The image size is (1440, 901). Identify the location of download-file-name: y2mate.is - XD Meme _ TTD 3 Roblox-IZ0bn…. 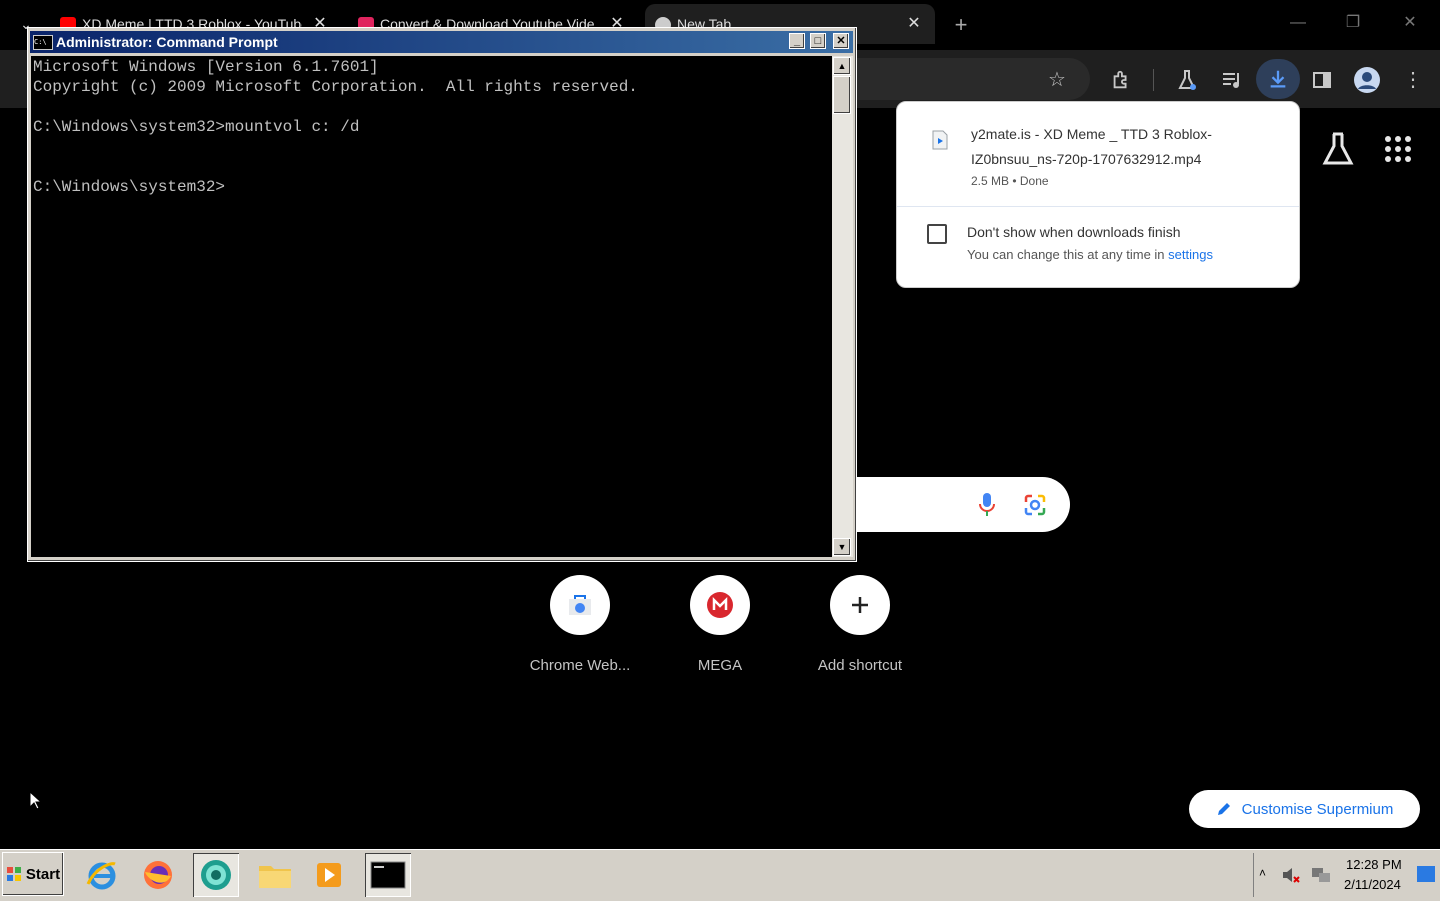
(1121, 147).